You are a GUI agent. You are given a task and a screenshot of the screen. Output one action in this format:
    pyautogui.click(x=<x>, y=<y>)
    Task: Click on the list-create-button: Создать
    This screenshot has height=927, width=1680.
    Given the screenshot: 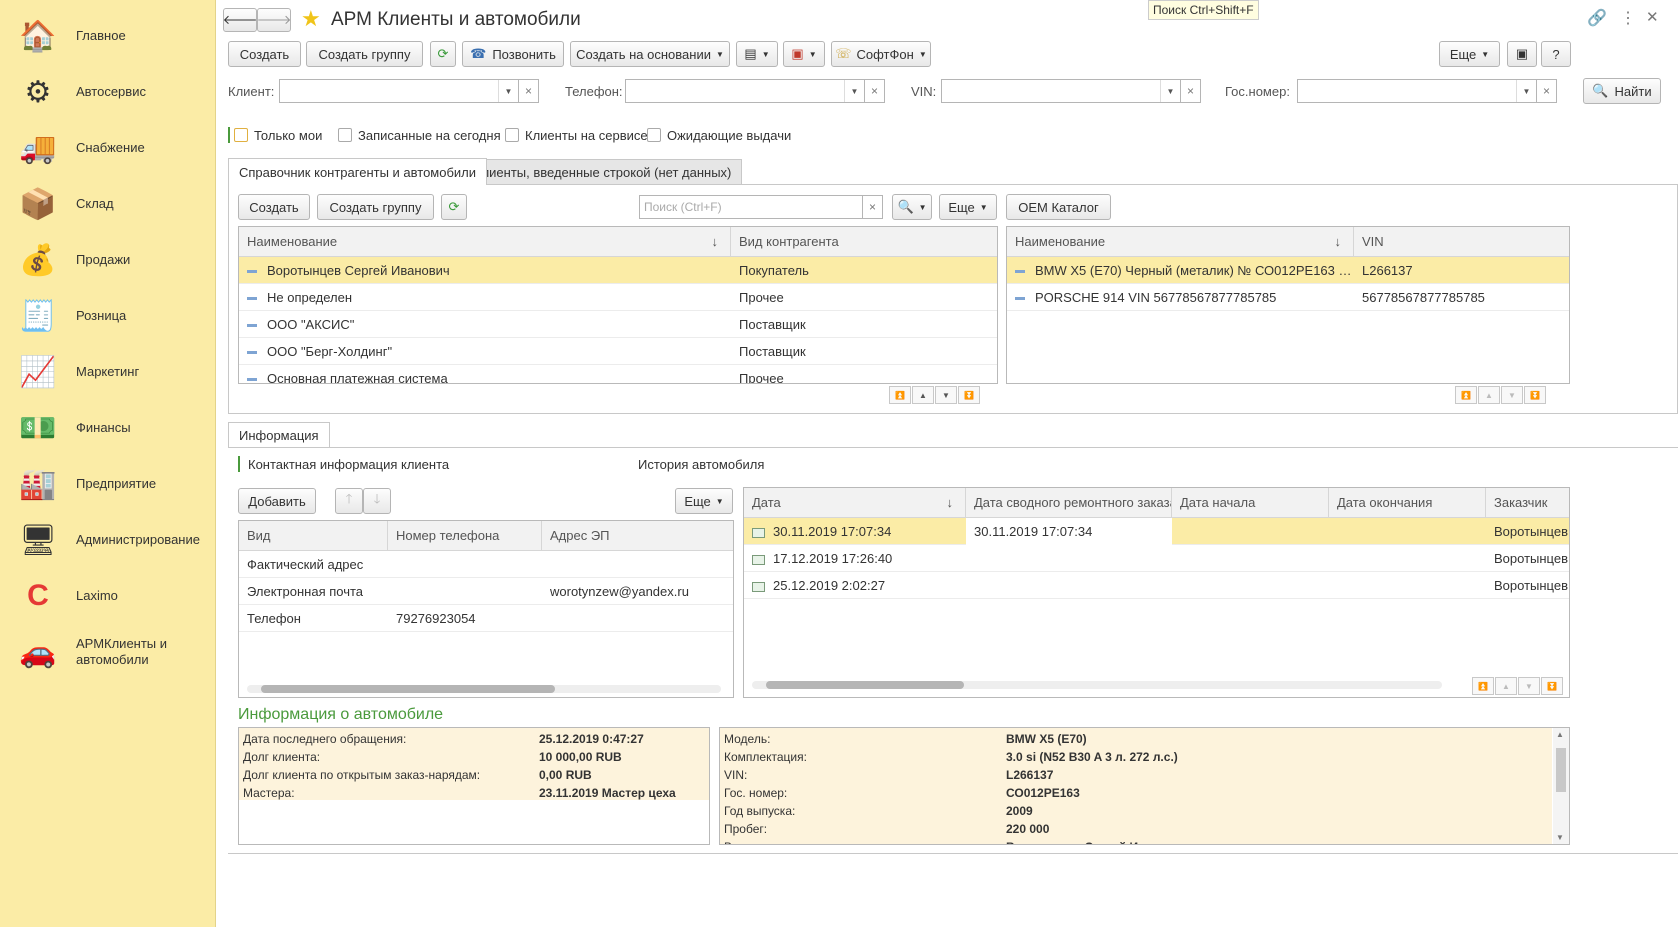 What is the action you would take?
    pyautogui.click(x=274, y=207)
    